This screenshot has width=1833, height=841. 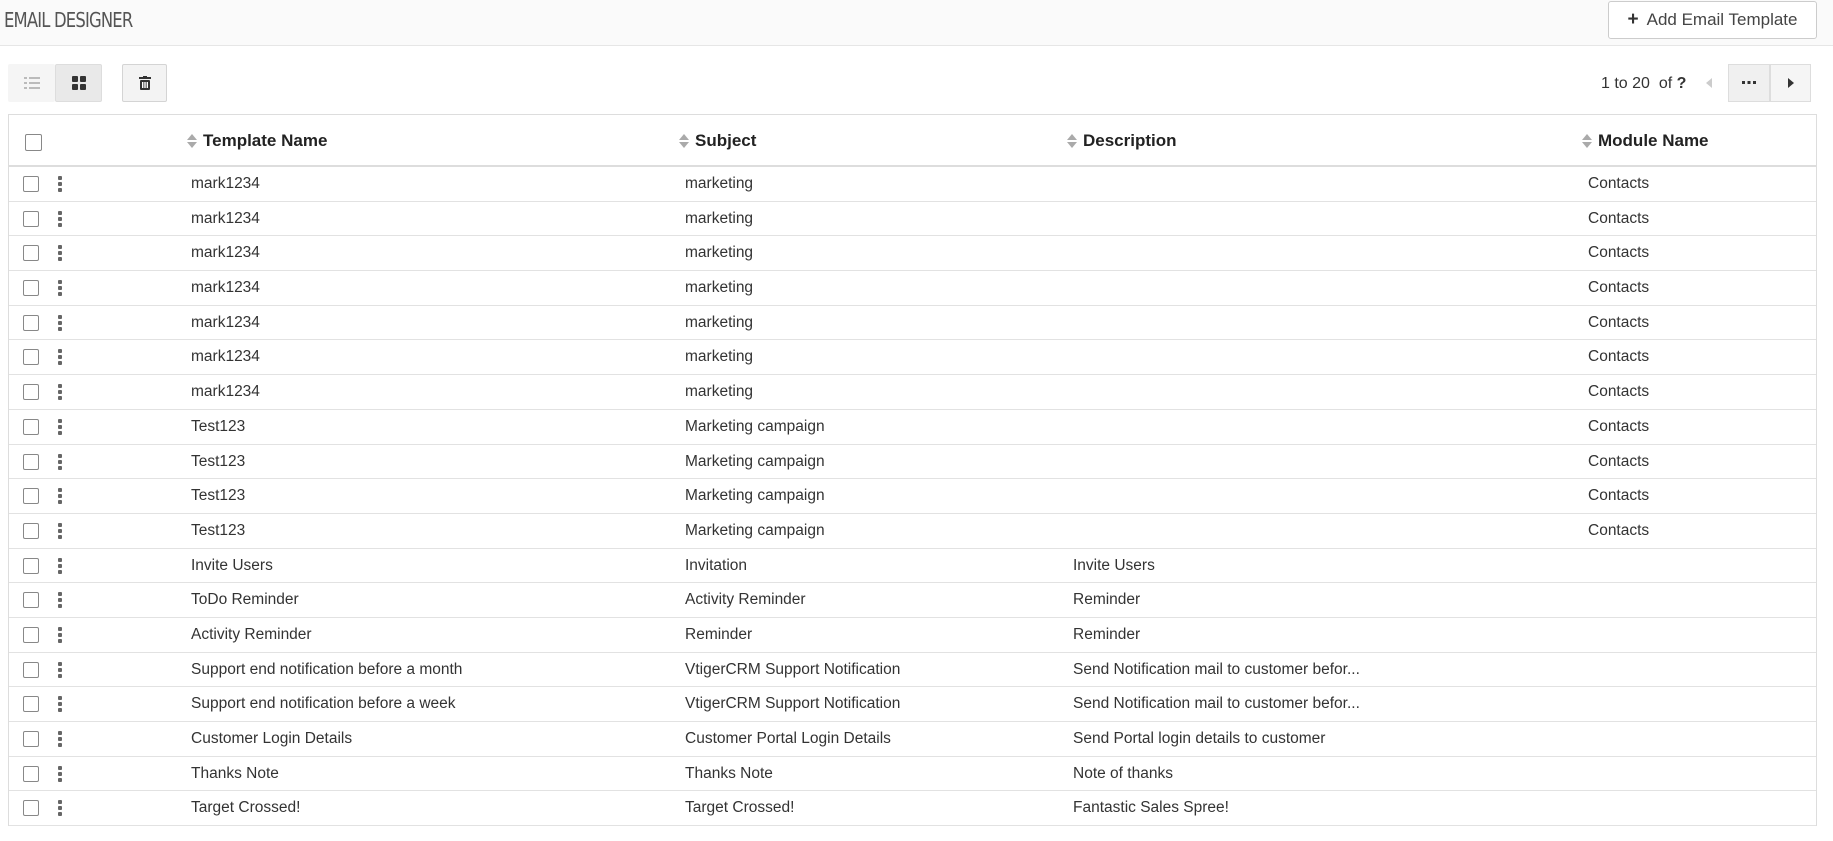 I want to click on next-page-button, so click(x=1790, y=83).